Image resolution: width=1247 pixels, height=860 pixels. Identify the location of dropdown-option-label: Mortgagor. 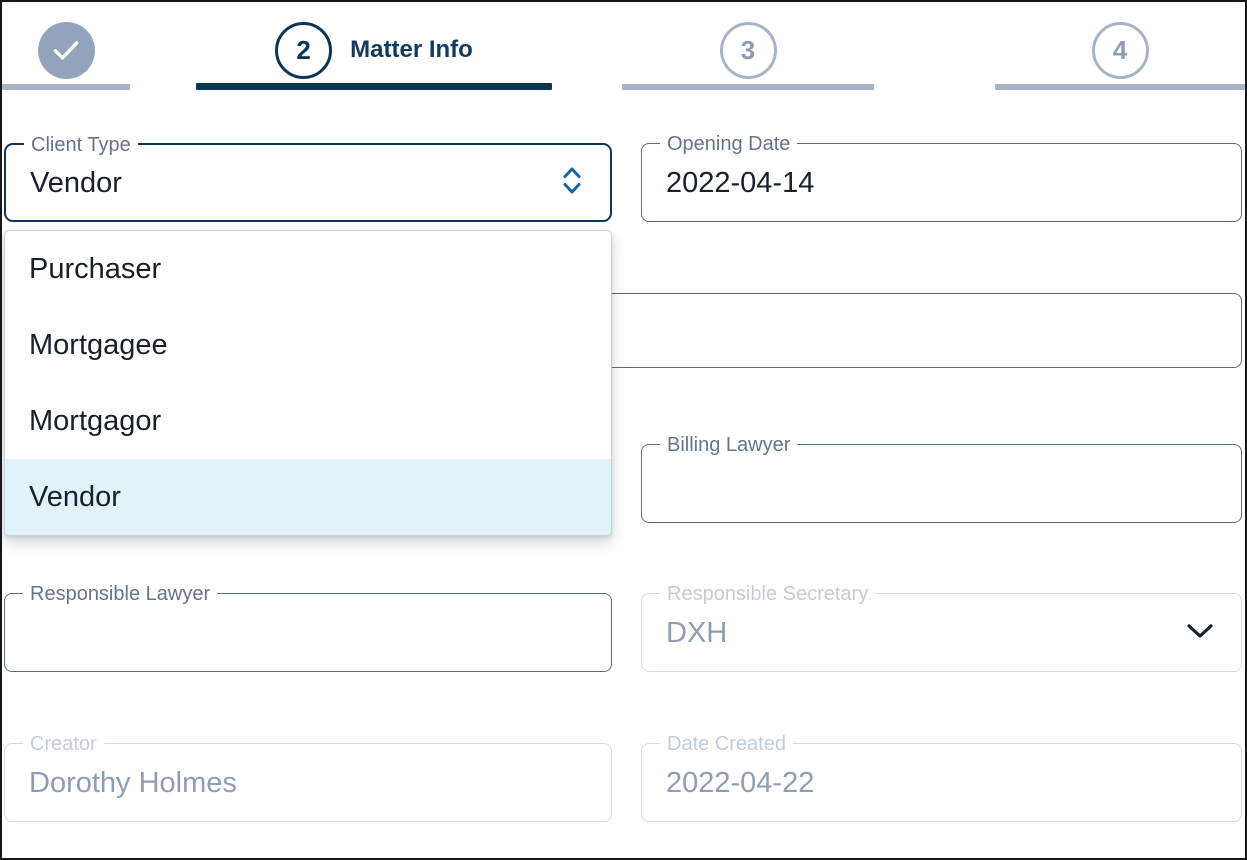
(95, 421).